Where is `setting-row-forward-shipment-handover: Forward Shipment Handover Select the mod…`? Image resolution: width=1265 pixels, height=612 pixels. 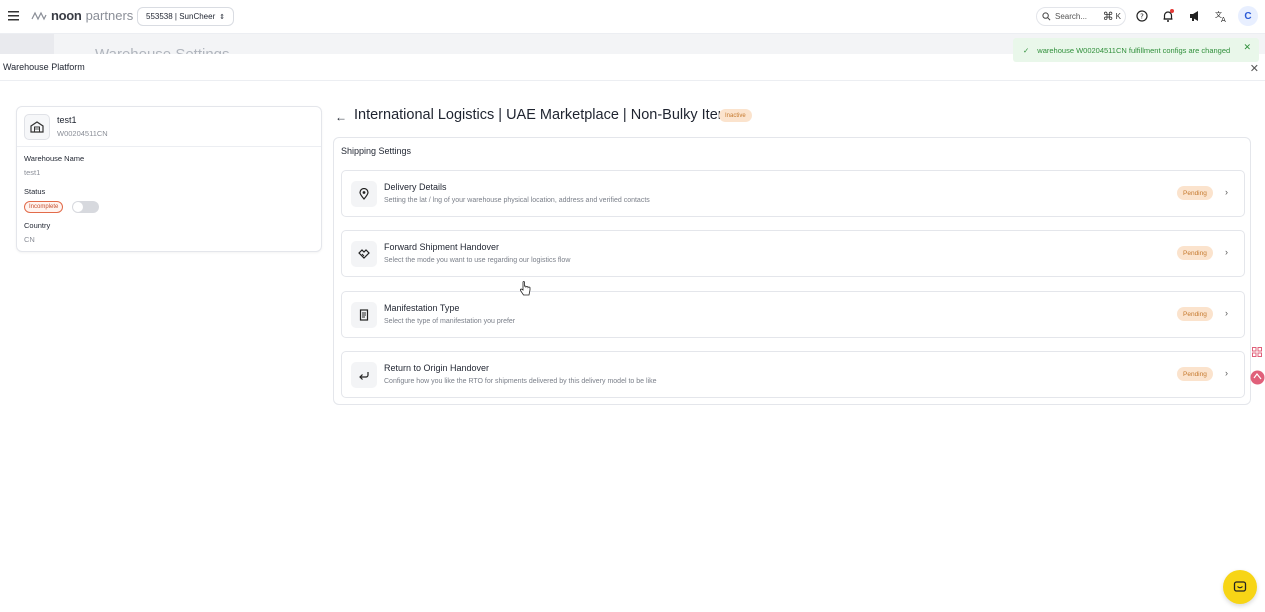
setting-row-forward-shipment-handover: Forward Shipment Handover Select the mod… is located at coordinates (793, 253).